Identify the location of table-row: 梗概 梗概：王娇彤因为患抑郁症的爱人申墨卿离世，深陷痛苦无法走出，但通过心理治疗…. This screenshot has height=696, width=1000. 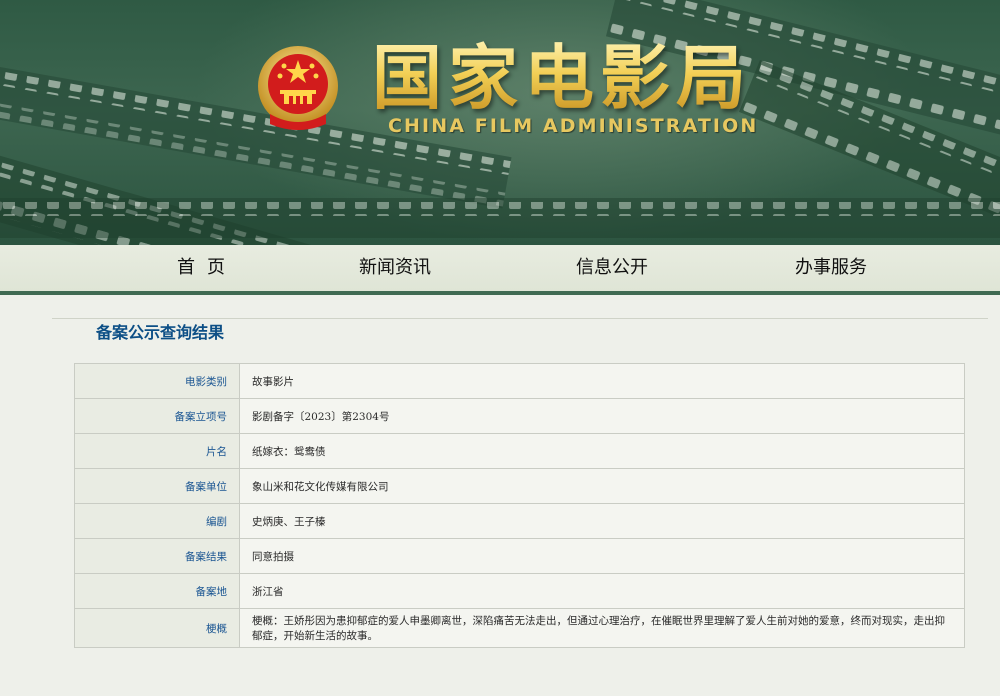
(519, 628).